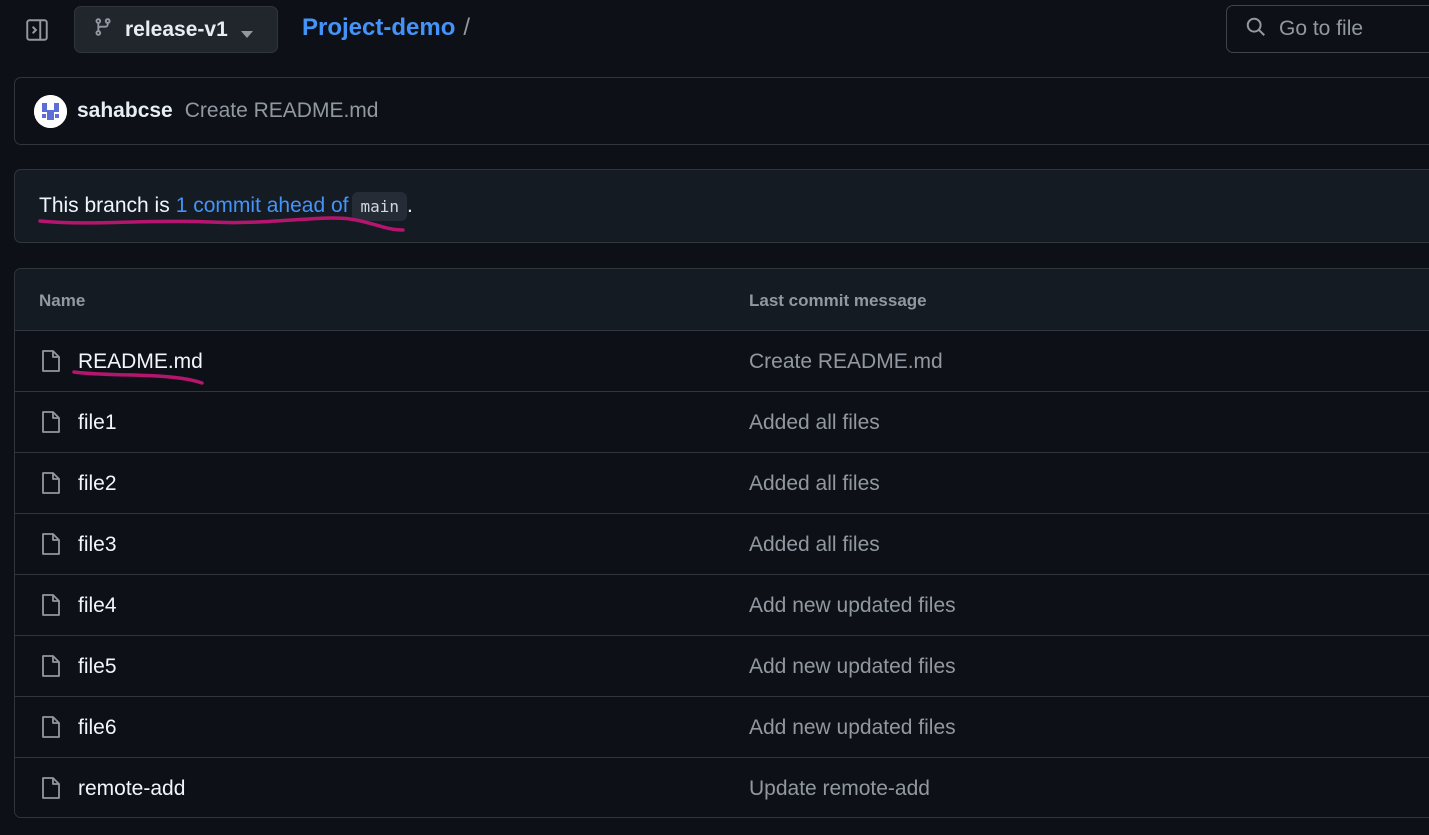 This screenshot has width=1429, height=835. I want to click on file-commit-message-link: Create README.md, so click(846, 362).